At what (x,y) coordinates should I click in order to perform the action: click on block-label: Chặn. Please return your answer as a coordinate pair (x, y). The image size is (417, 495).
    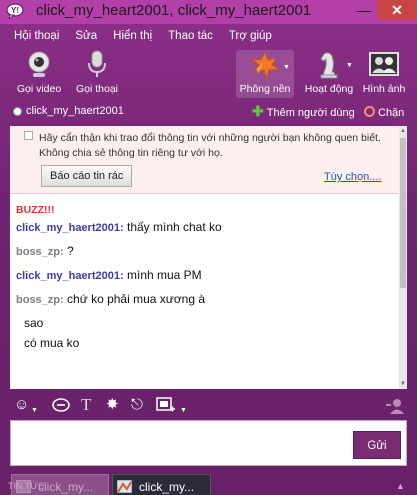
    Looking at the image, I should click on (391, 113).